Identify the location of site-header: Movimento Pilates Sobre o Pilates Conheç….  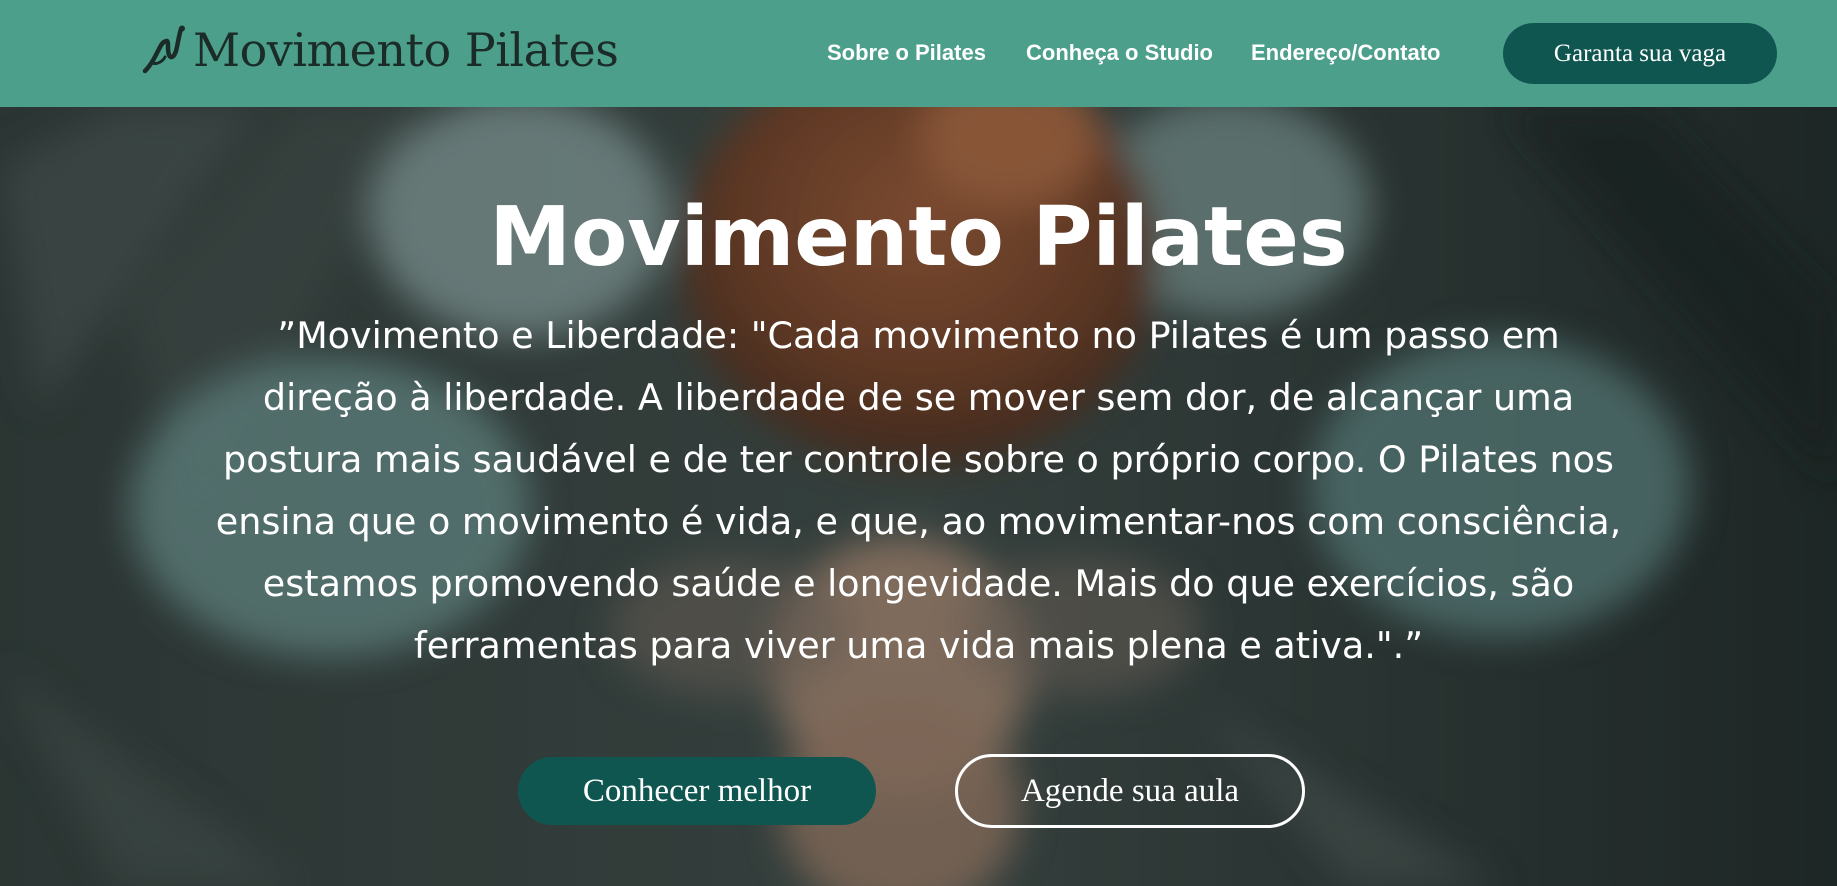
(918, 53).